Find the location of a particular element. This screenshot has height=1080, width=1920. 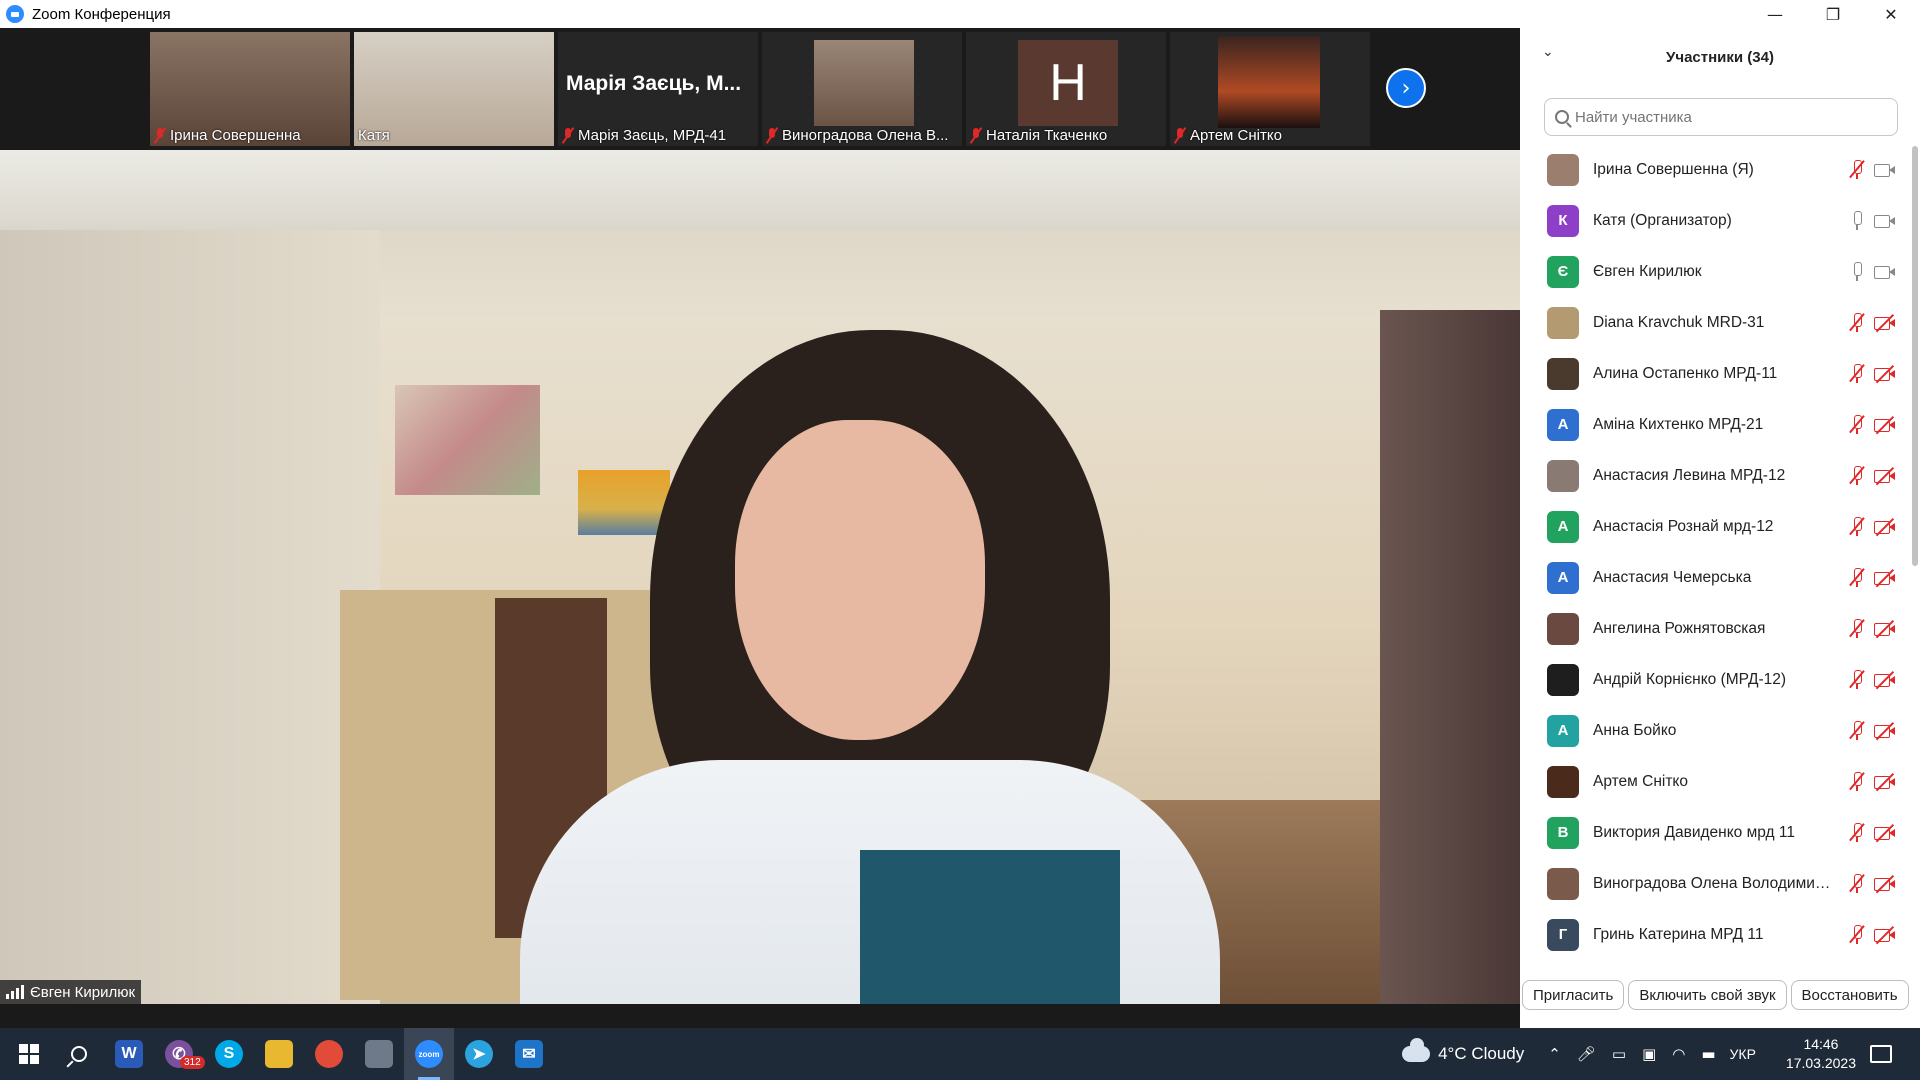

microsoft-store-taskbar-button is located at coordinates (379, 1054).